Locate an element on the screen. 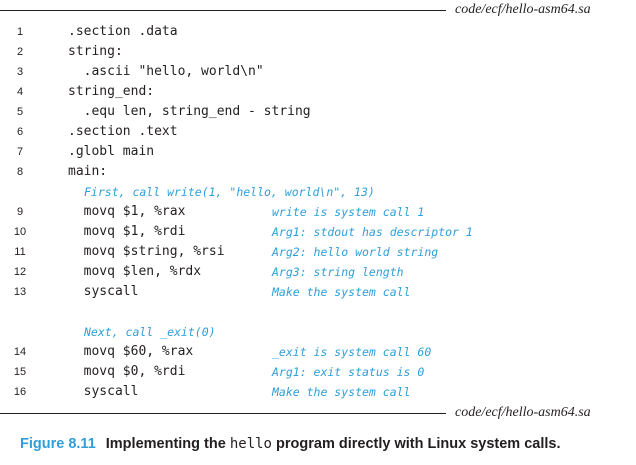  line-number: 12 is located at coordinates (20, 272).